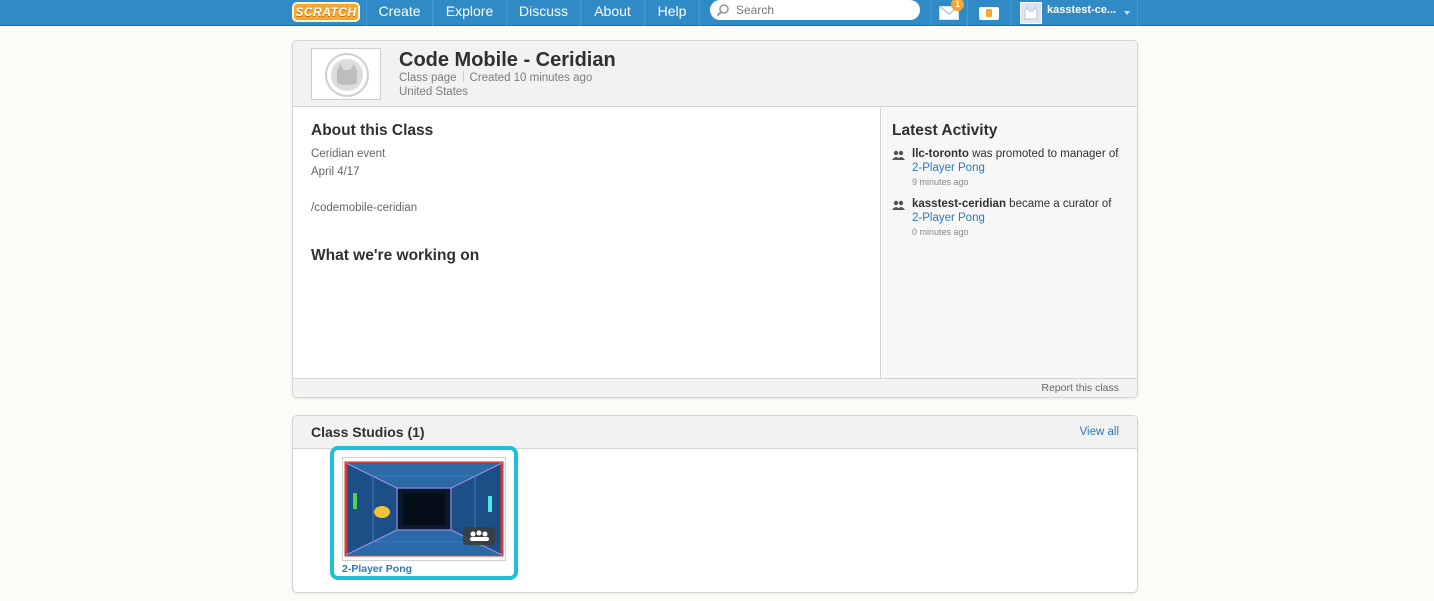 This screenshot has height=601, width=1434. I want to click on pong-game-thumbnail, so click(424, 509).